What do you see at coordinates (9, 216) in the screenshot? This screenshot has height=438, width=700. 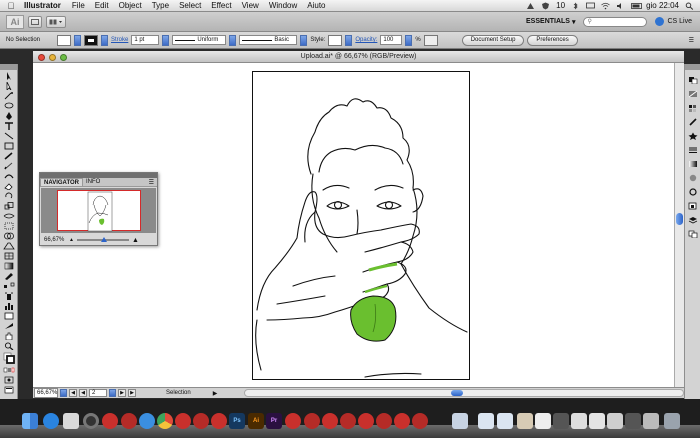 I see `width-tool-icon` at bounding box center [9, 216].